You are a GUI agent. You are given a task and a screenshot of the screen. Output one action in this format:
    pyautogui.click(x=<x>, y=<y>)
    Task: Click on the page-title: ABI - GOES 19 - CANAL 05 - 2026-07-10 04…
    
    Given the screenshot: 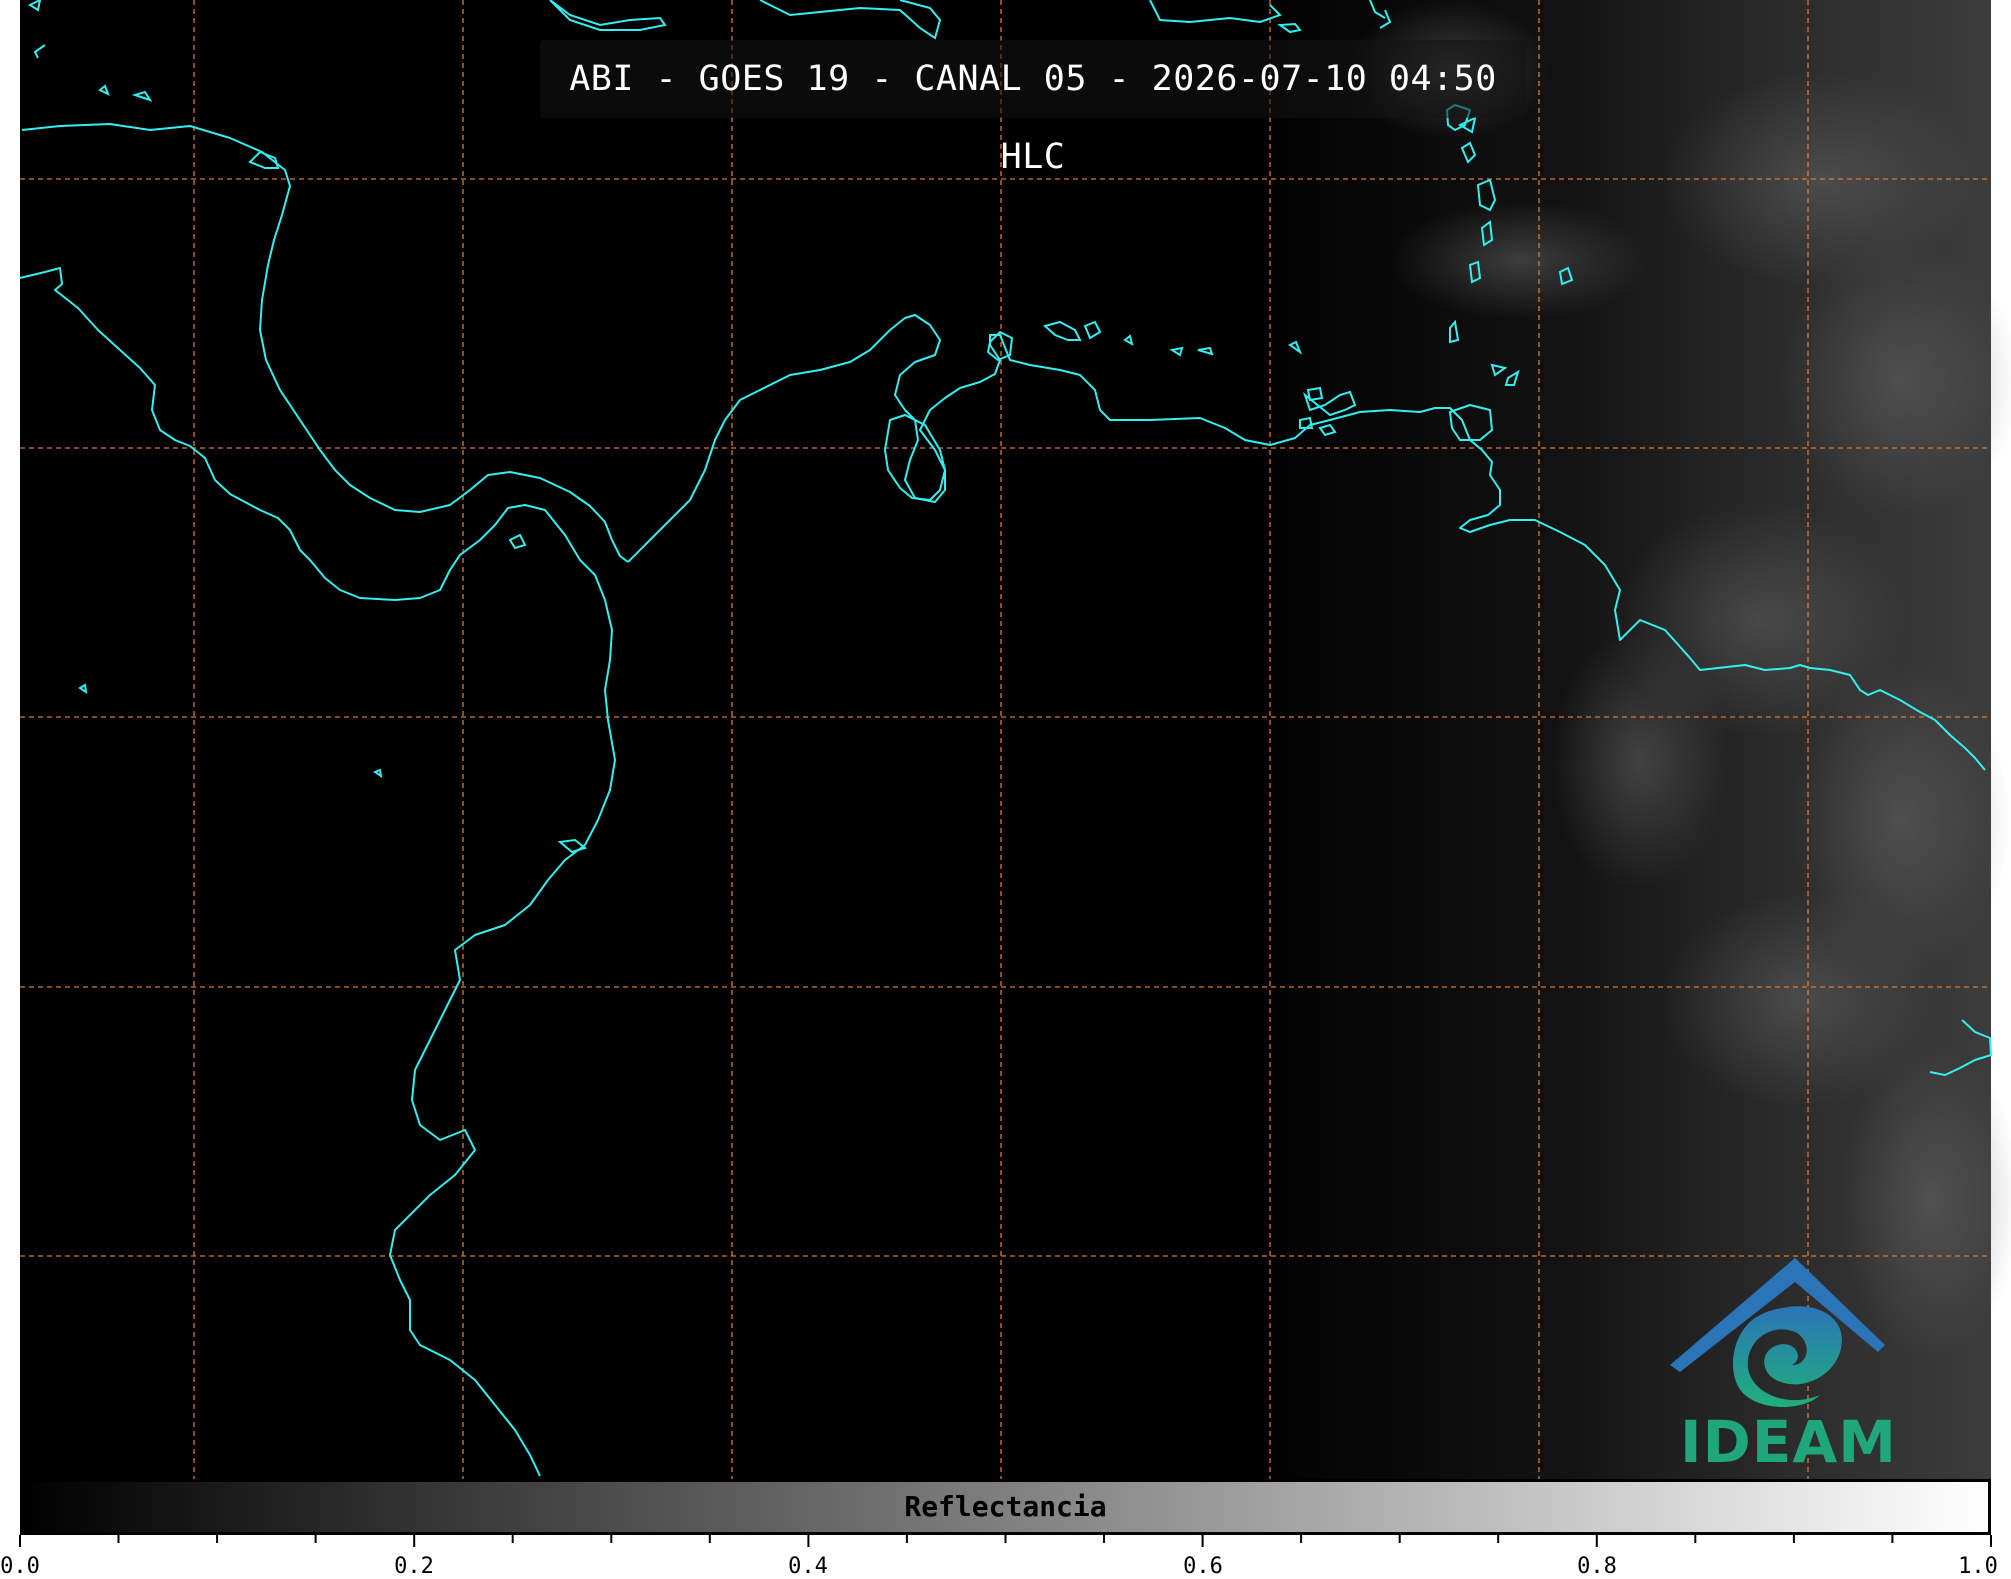 What is the action you would take?
    pyautogui.click(x=1033, y=118)
    